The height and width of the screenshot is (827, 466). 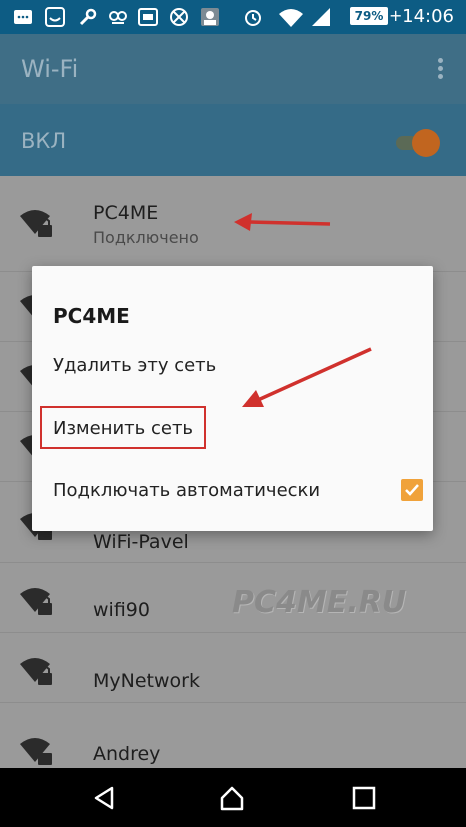 I want to click on back-icon, so click(x=104, y=798).